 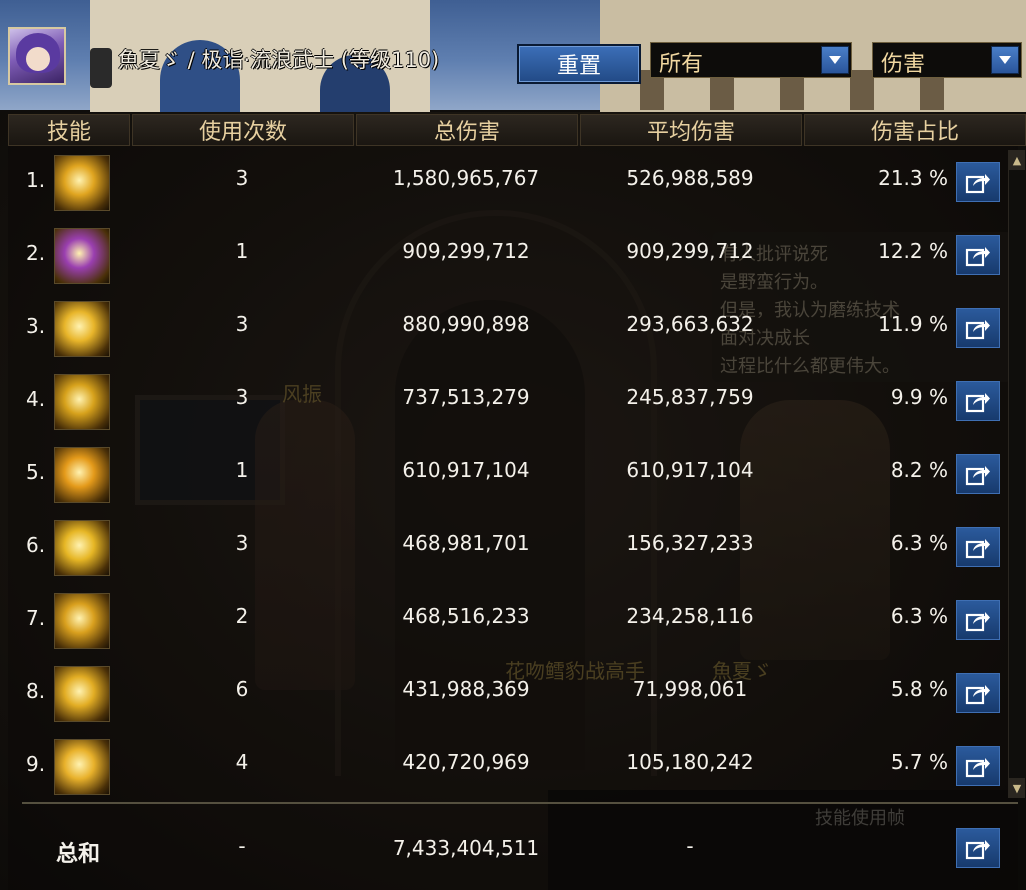 What do you see at coordinates (1016, 474) in the screenshot?
I see `table-scrollbar: ▲ ▼` at bounding box center [1016, 474].